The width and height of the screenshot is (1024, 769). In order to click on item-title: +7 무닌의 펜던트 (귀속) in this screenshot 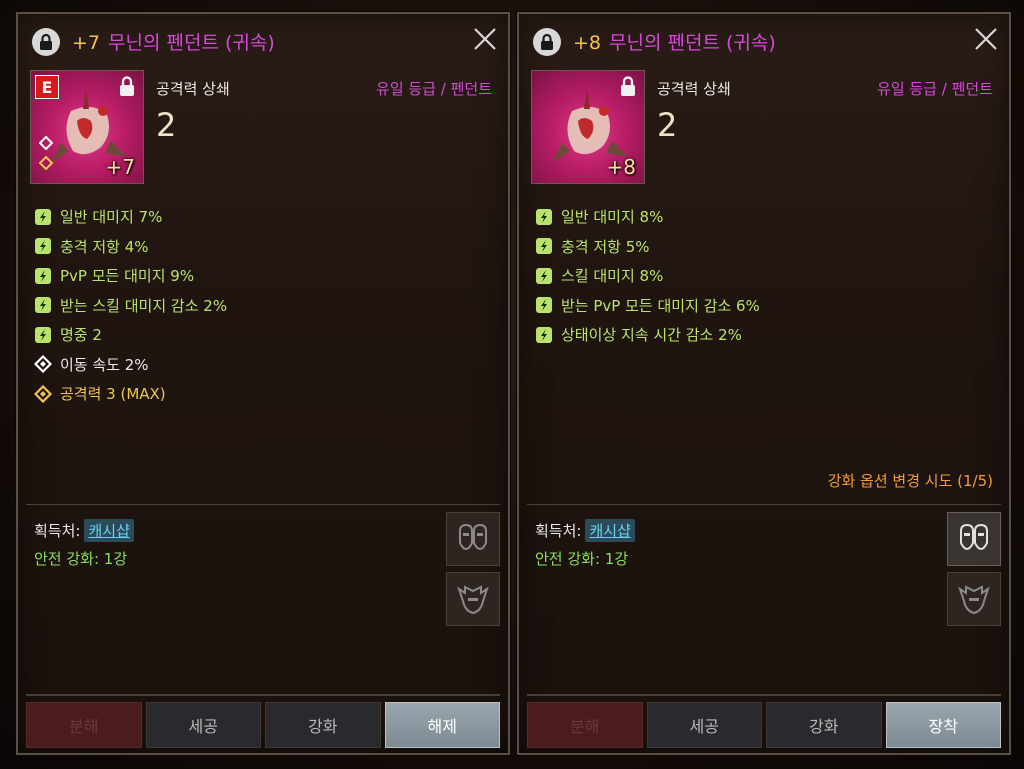, I will do `click(173, 41)`.